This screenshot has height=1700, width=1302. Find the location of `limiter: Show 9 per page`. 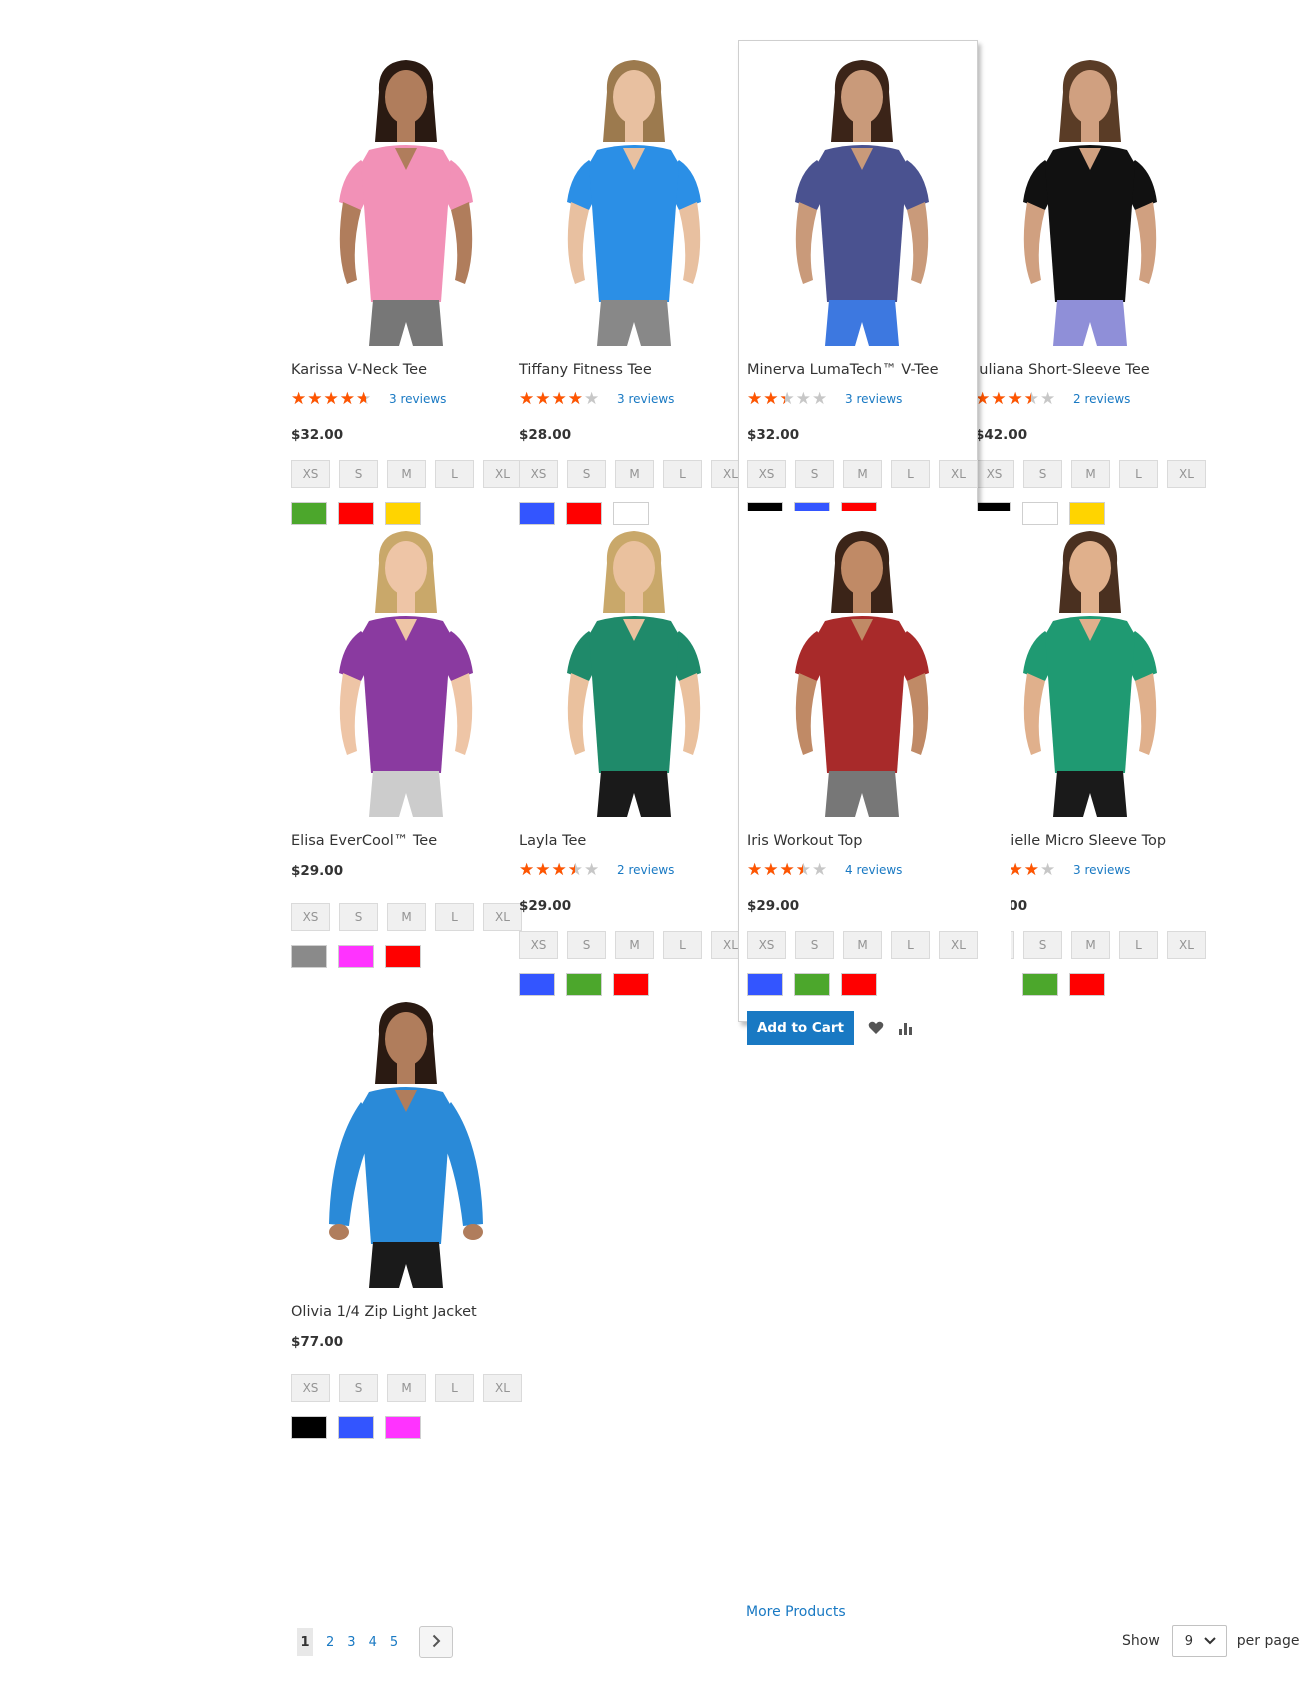

limiter: Show 9 per page is located at coordinates (1210, 1641).